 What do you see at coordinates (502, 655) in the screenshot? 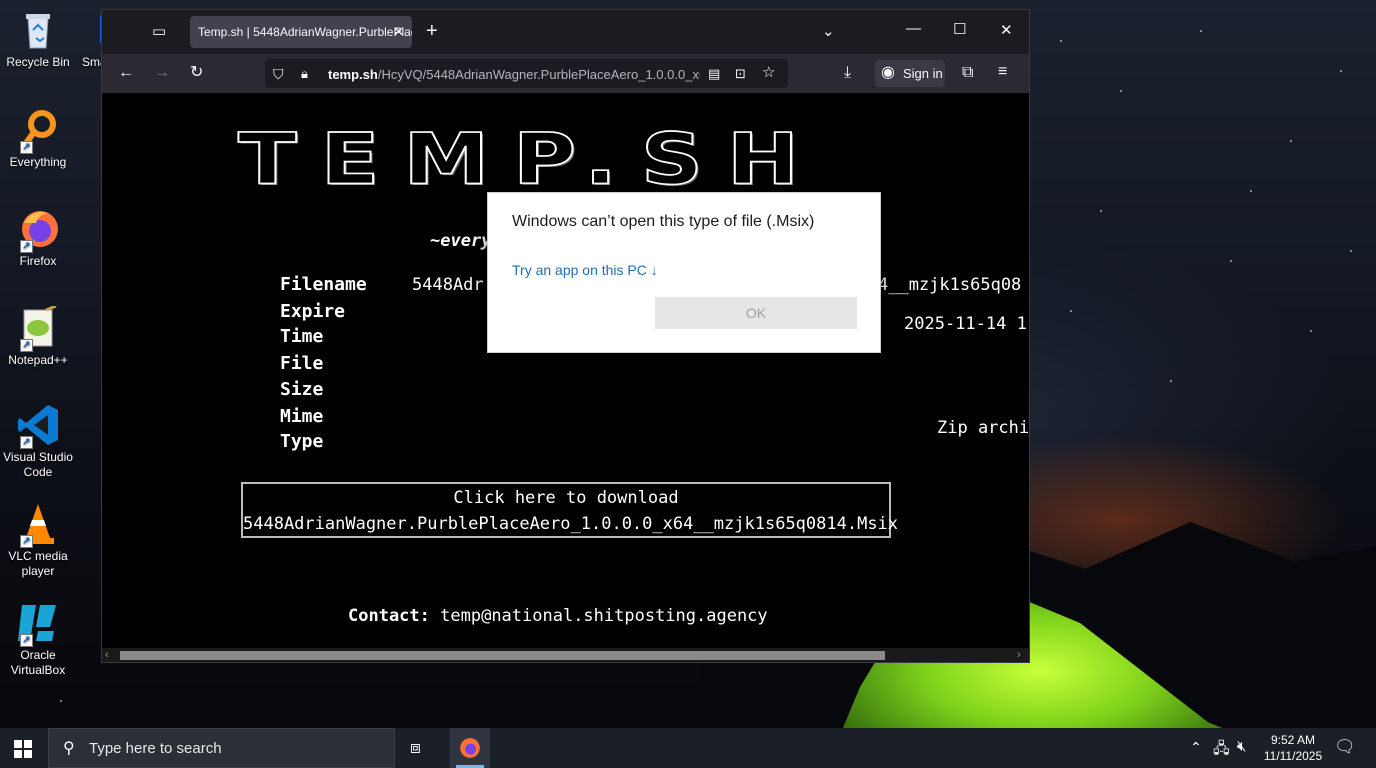
I see `scrollbar-thumb` at bounding box center [502, 655].